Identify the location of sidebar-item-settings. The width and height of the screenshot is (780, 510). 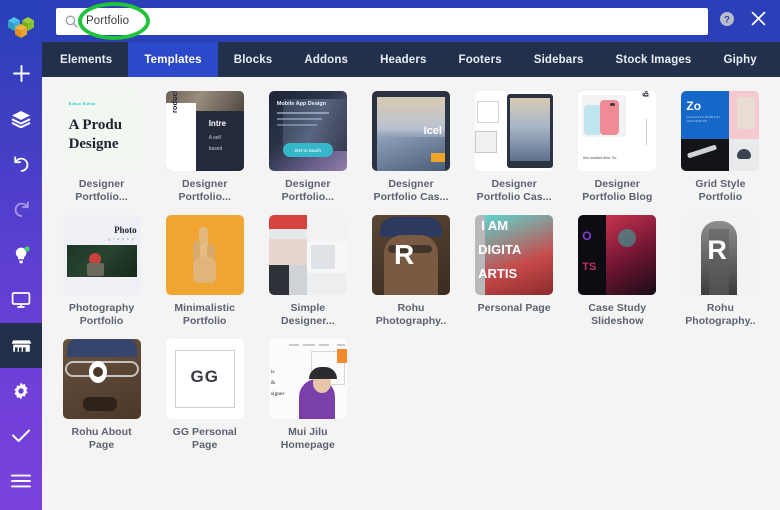
(21, 390).